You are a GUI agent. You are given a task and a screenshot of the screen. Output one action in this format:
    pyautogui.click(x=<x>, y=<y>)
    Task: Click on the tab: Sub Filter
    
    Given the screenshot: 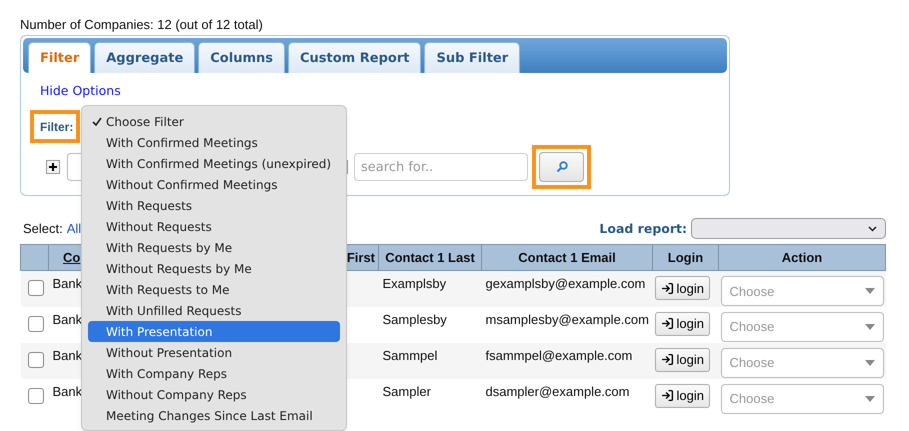 What is the action you would take?
    pyautogui.click(x=472, y=57)
    